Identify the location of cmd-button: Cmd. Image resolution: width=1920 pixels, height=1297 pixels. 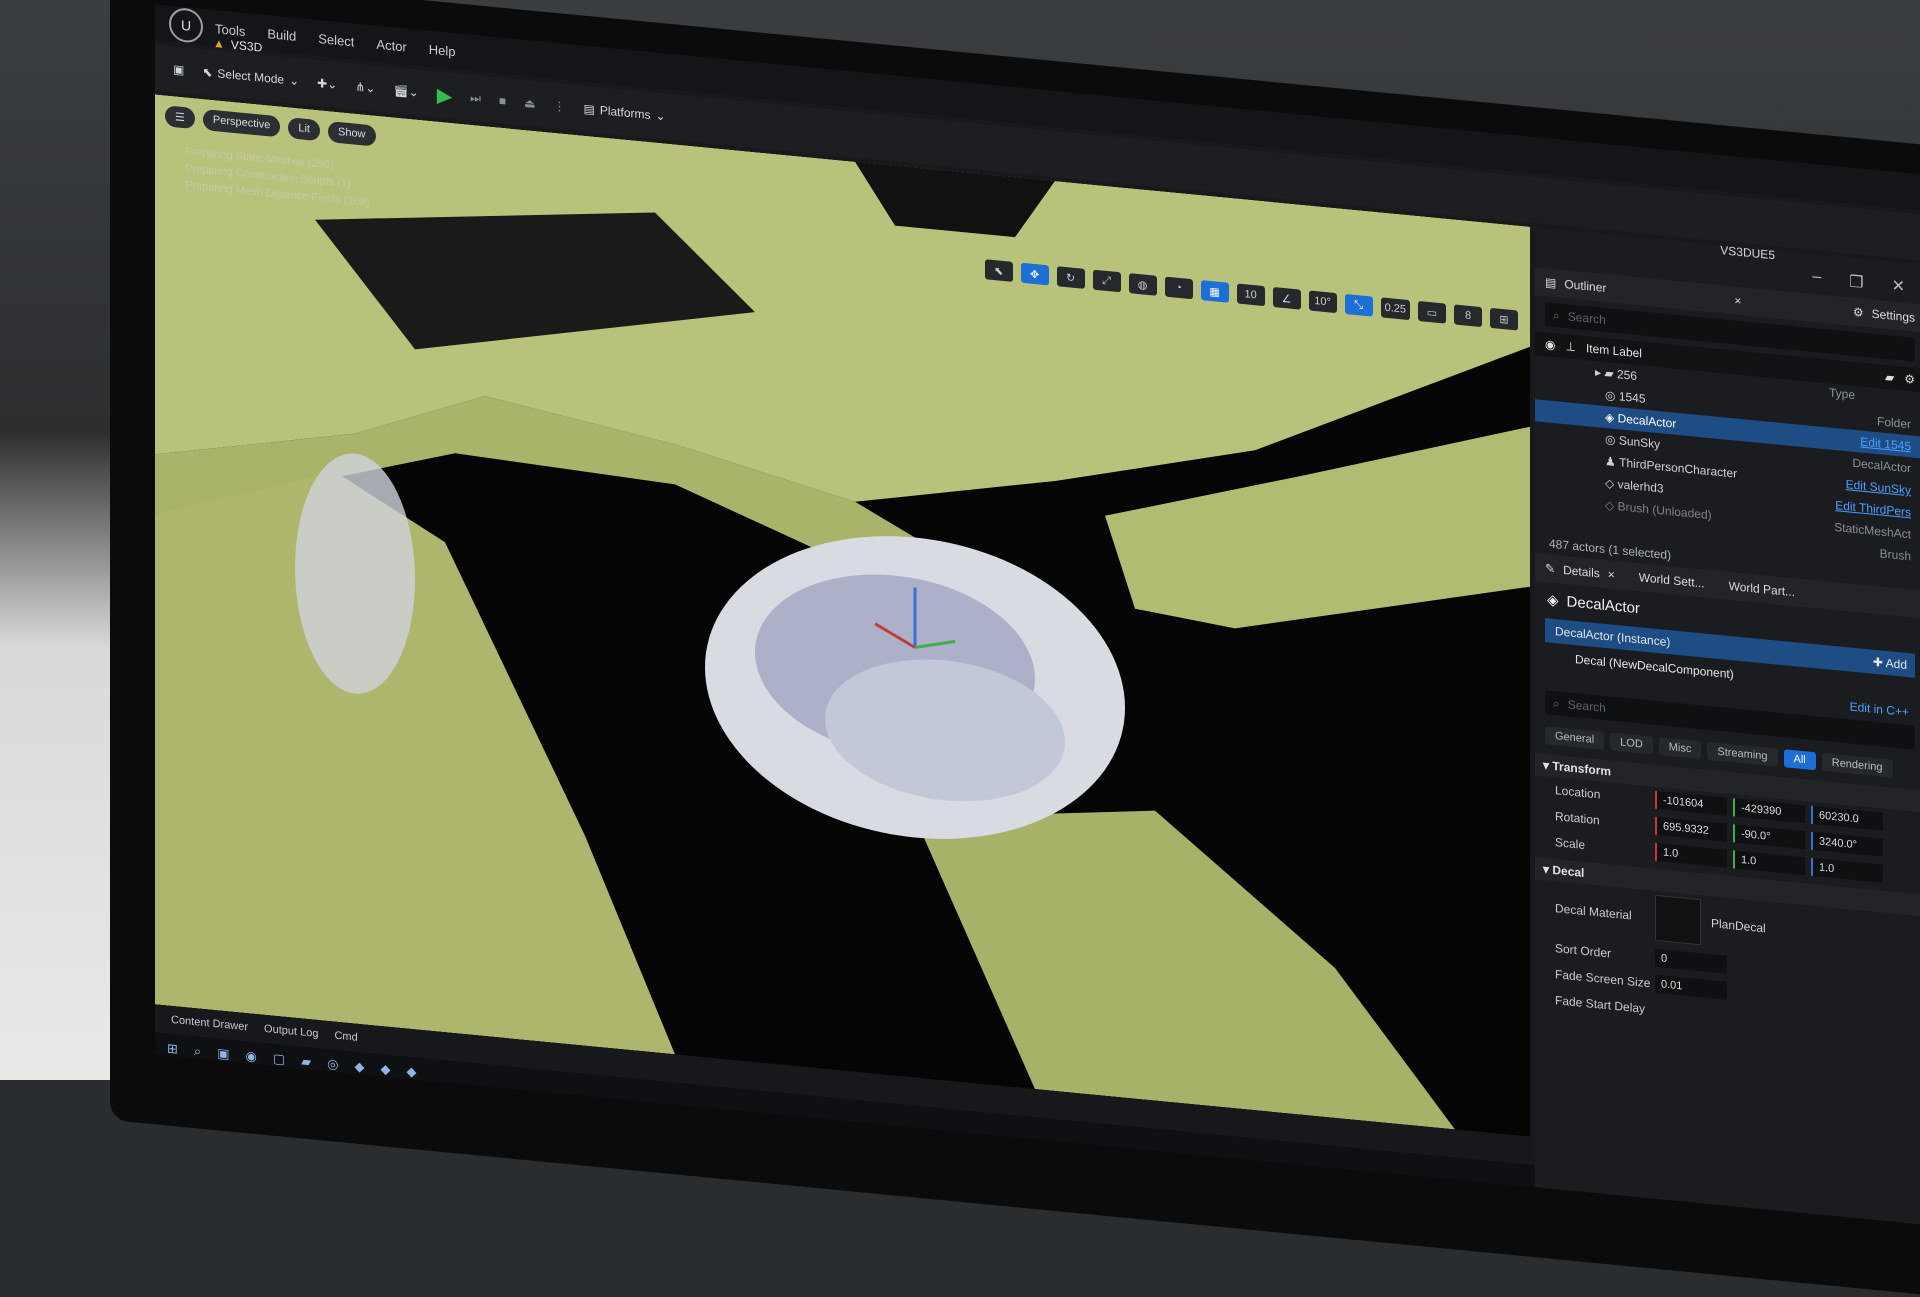
(345, 1037).